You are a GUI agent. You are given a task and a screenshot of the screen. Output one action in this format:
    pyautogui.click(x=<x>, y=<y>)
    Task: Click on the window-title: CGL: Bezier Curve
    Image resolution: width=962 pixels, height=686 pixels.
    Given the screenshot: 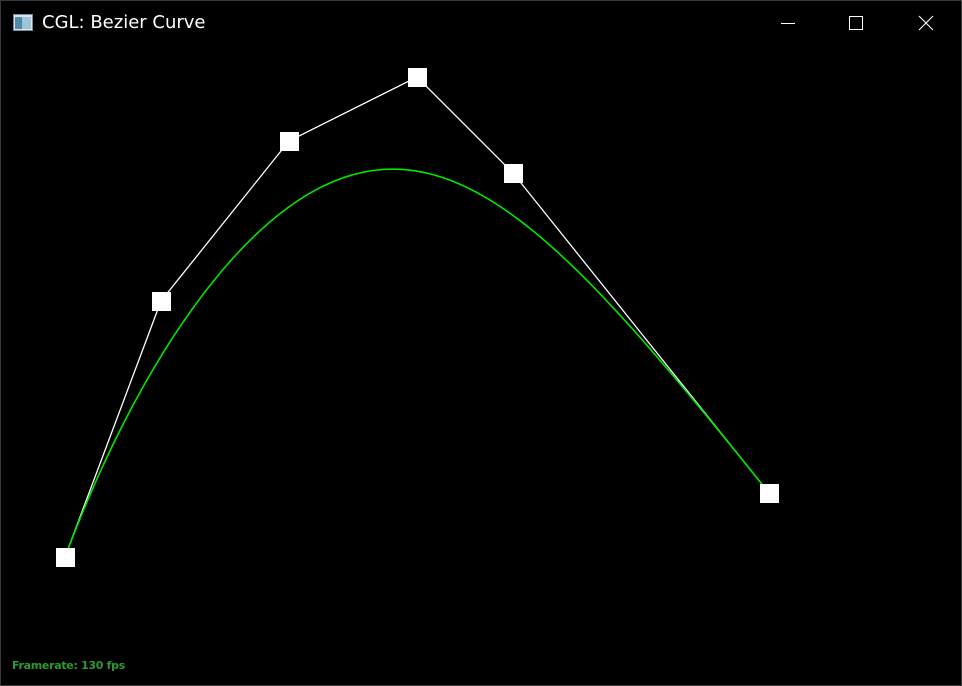 What is the action you would take?
    pyautogui.click(x=124, y=22)
    